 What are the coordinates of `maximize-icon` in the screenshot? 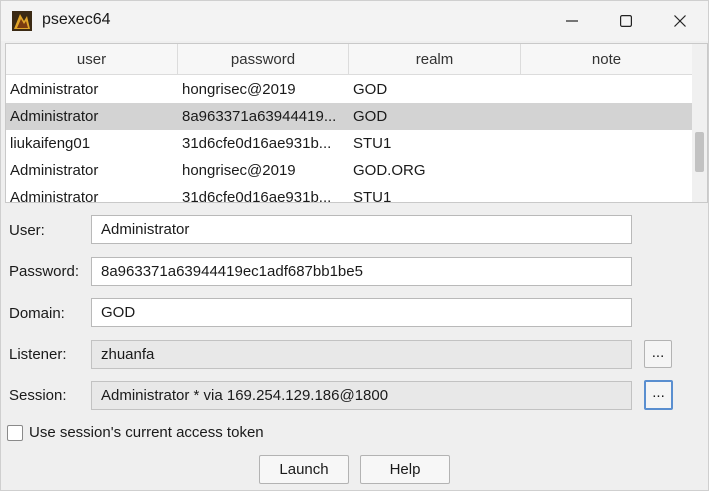 It's located at (626, 21).